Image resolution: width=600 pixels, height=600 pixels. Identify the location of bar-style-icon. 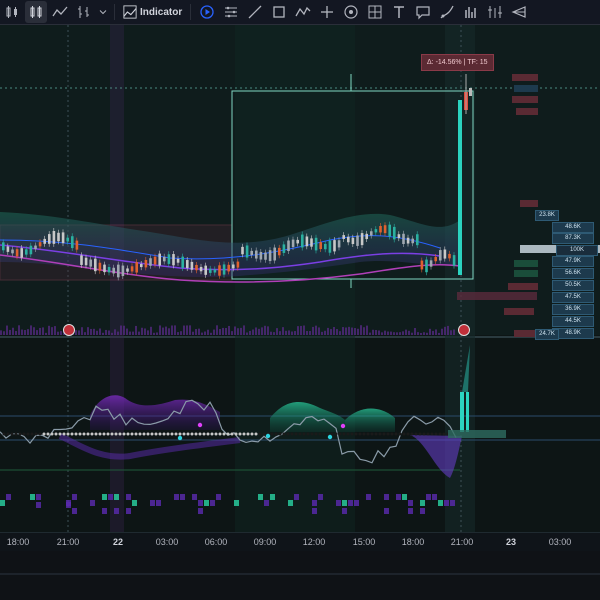
(36, 12).